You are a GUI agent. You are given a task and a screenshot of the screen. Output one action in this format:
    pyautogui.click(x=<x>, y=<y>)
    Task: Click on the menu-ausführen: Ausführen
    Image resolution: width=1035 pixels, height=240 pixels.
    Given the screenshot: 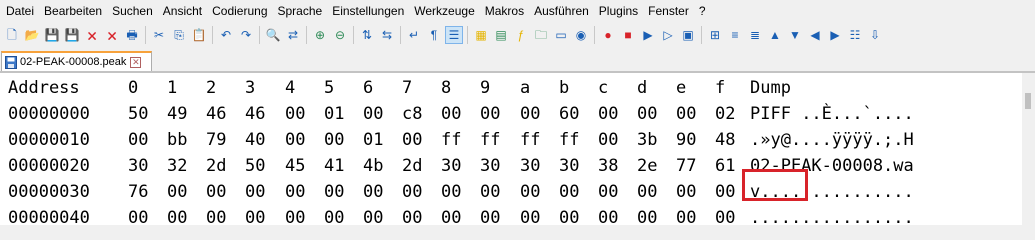 What is the action you would take?
    pyautogui.click(x=560, y=11)
    